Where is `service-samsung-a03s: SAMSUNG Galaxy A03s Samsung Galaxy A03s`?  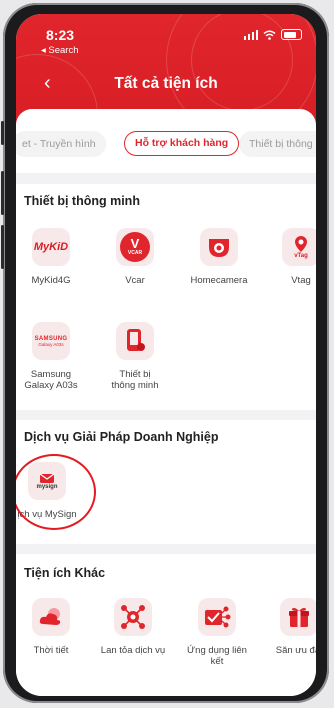 service-samsung-a03s: SAMSUNG Galaxy A03s Samsung Galaxy A03s is located at coordinates (51, 356).